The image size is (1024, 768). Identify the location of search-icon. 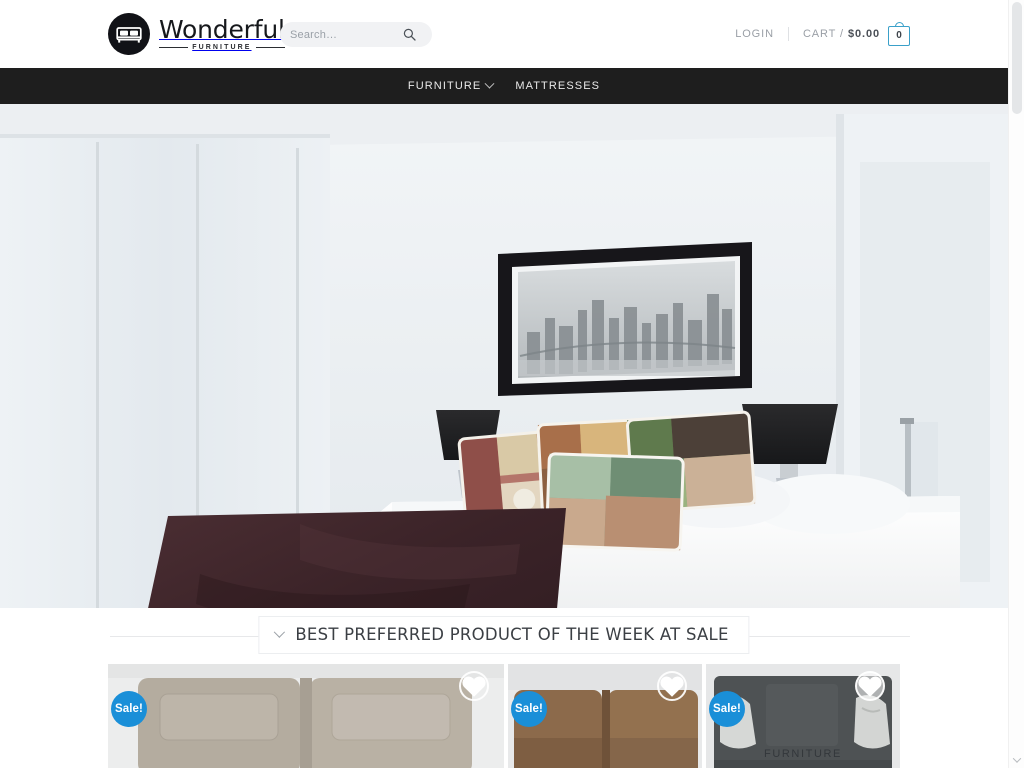
(409, 35).